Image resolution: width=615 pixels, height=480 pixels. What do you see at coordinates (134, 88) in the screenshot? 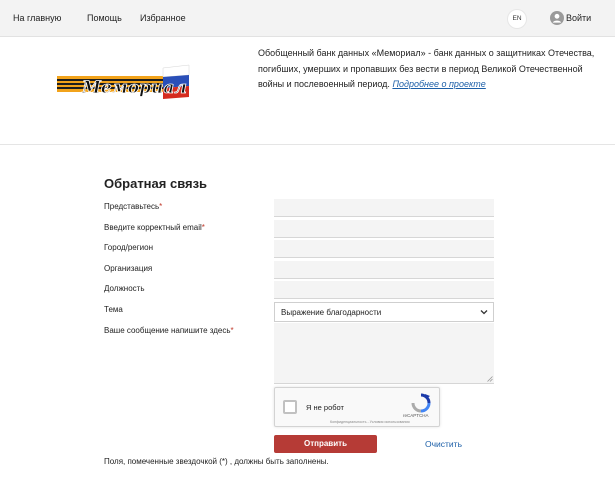
I see `logo-wordmark: Мемориал` at bounding box center [134, 88].